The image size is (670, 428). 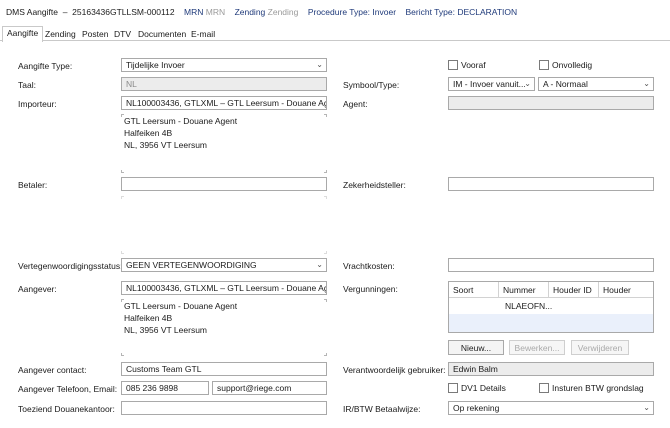 I want to click on table-empty-row, so click(x=551, y=323).